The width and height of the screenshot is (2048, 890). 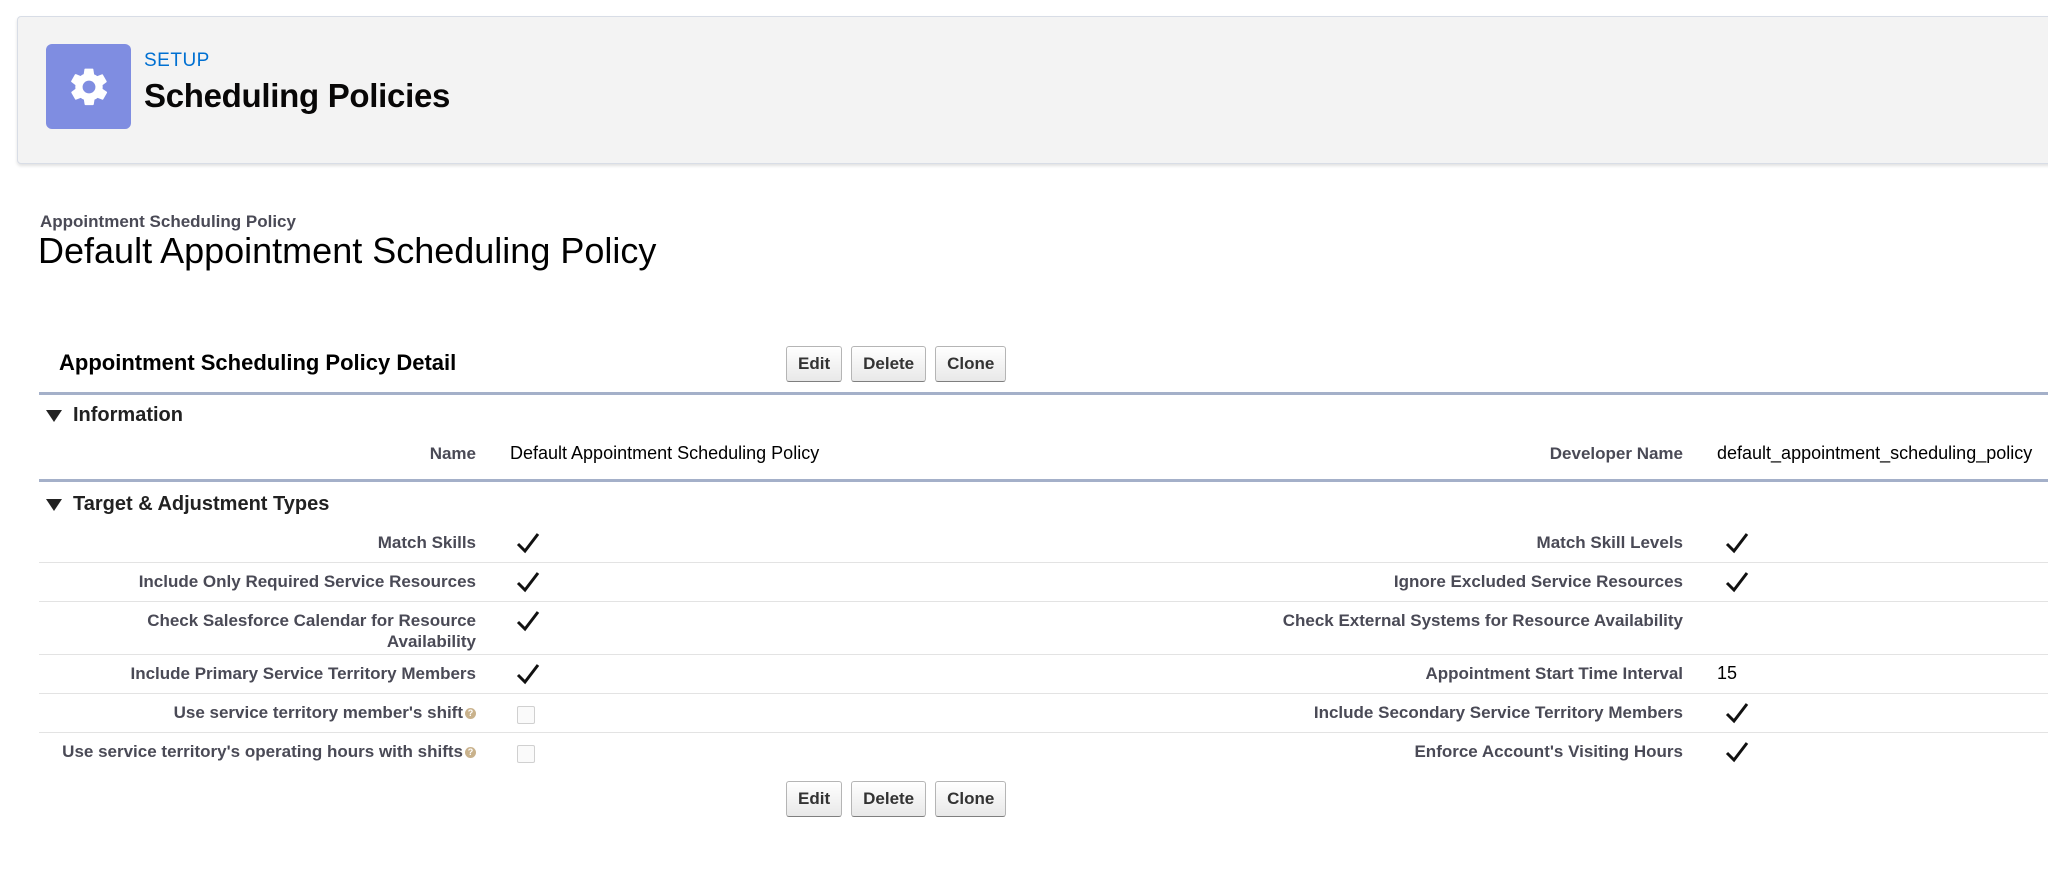 I want to click on match-skill-levels-label: Match Skill Levels, so click(x=1609, y=542).